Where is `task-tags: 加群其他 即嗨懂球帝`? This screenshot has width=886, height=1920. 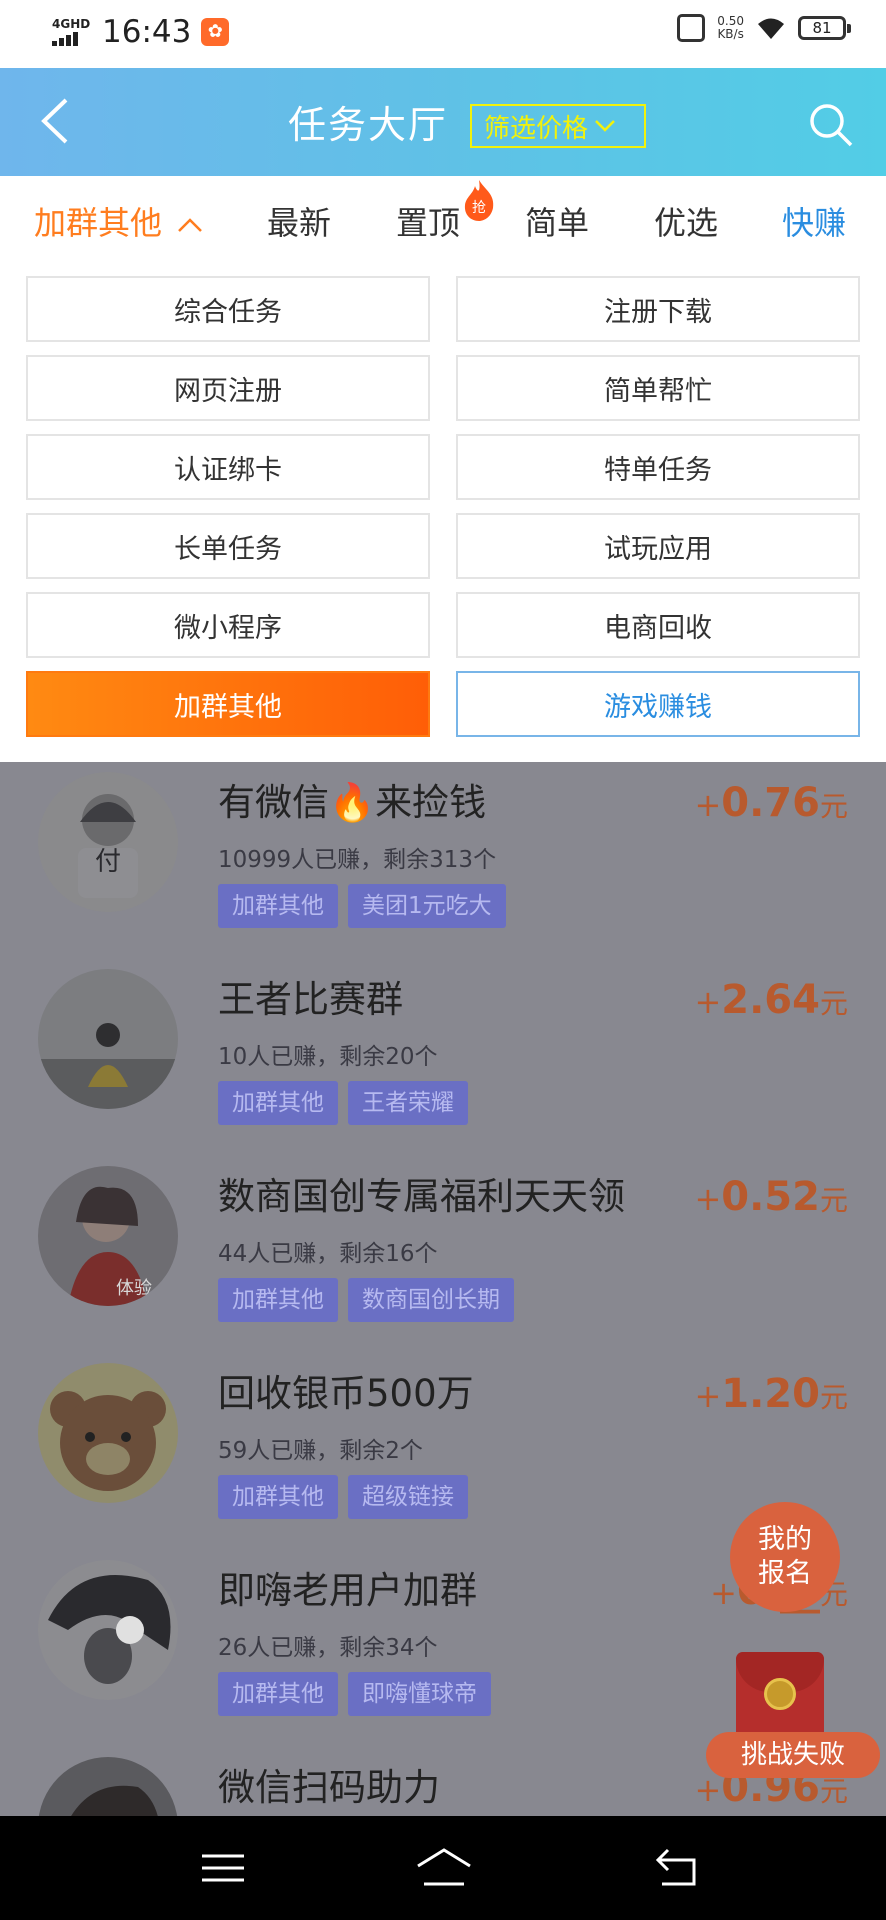 task-tags: 加群其他 即嗨懂球帝 is located at coordinates (354, 1694).